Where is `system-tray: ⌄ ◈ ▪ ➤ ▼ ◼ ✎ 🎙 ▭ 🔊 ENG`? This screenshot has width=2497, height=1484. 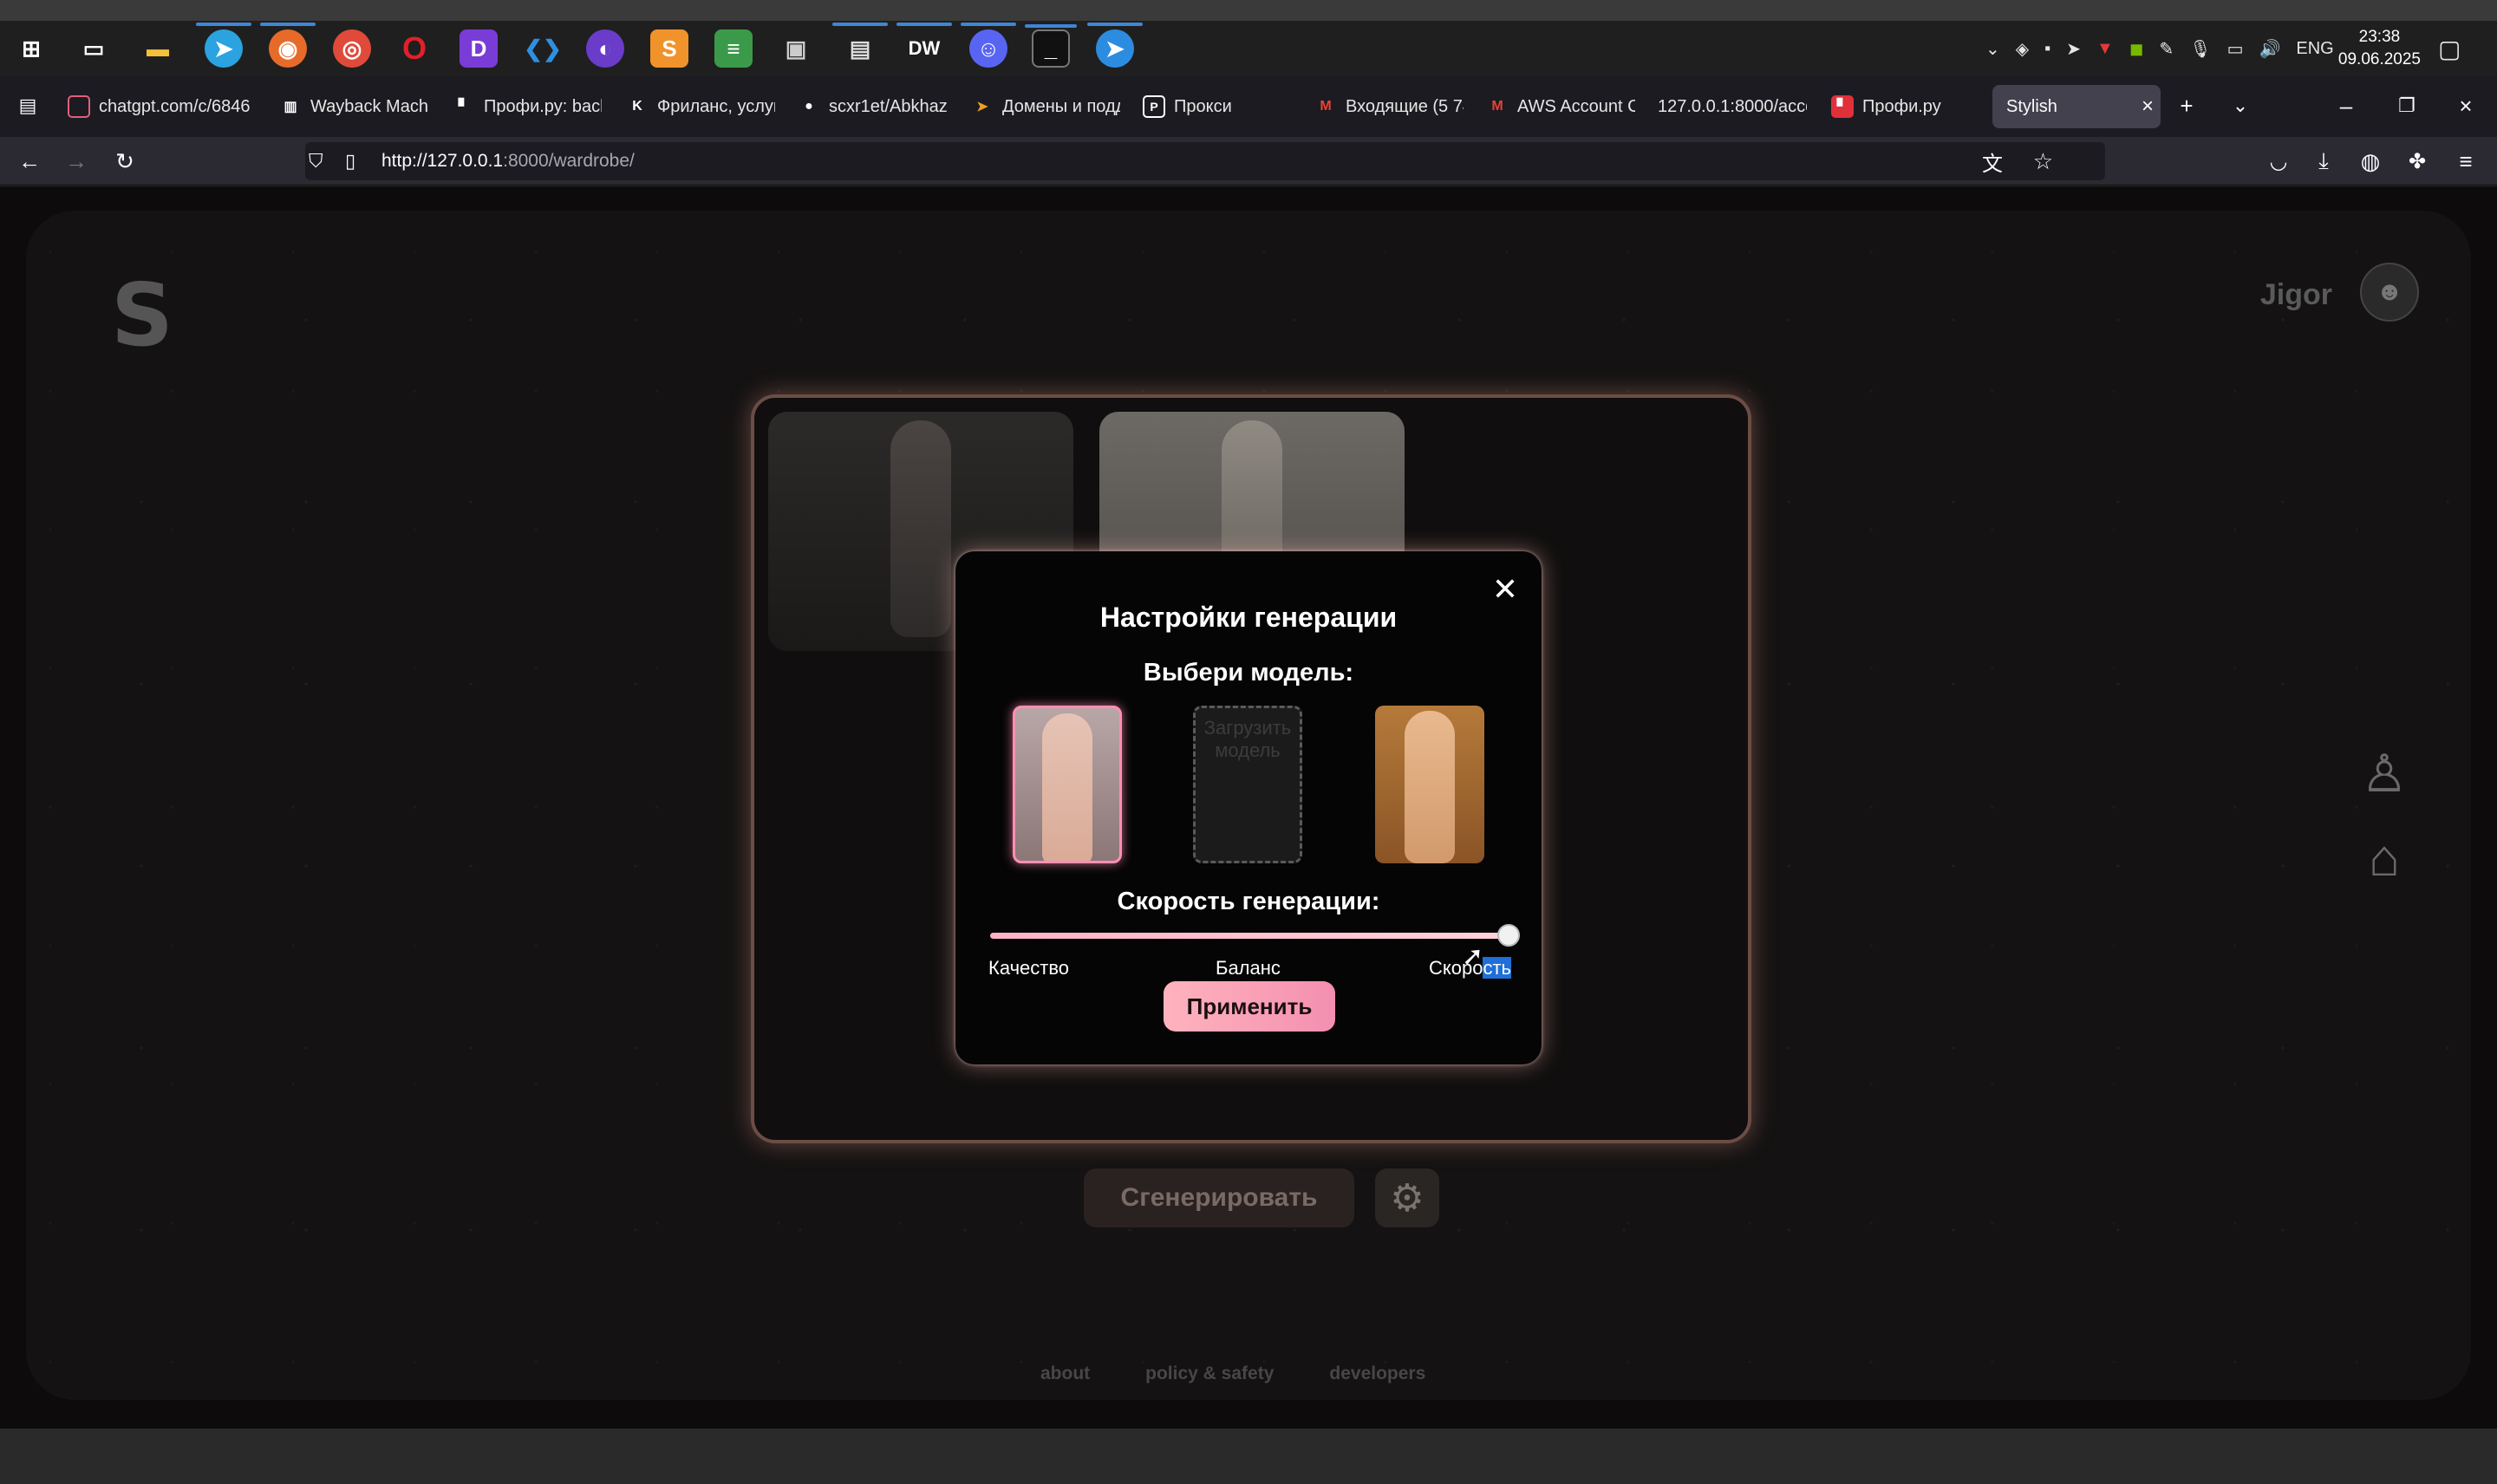 system-tray: ⌄ ◈ ▪ ➤ ▼ ◼ ✎ 🎙 ▭ 🔊 ENG is located at coordinates (2159, 48).